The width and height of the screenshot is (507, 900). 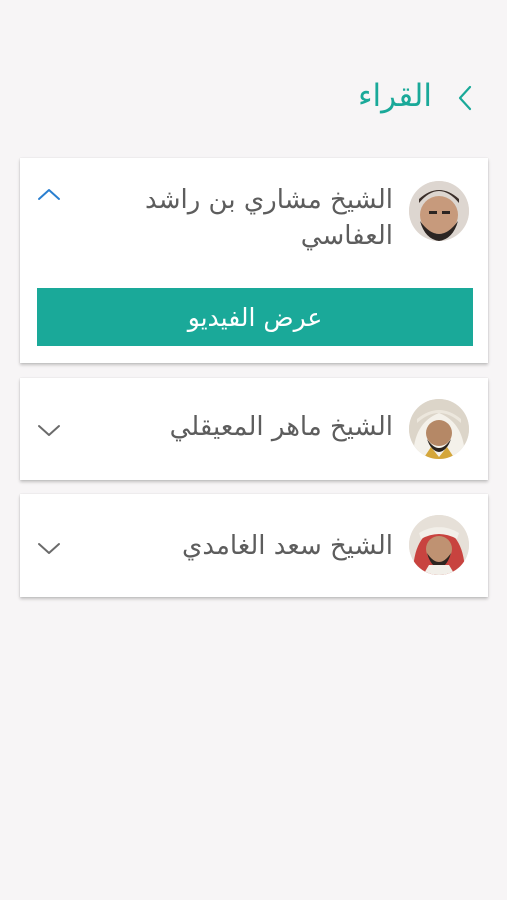 I want to click on back-button, so click(x=465, y=98).